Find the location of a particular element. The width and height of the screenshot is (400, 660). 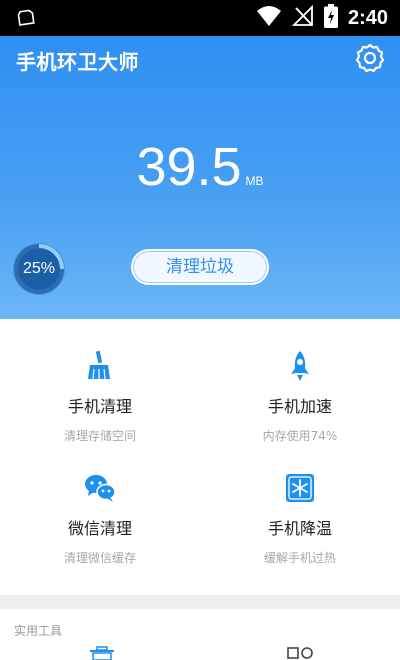

app-title: 手机环卫大师 is located at coordinates (77, 62).